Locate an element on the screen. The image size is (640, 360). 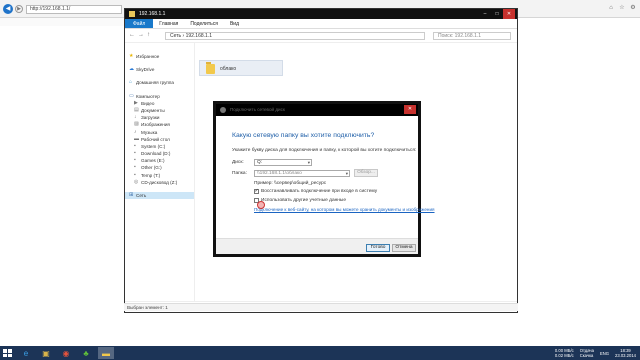
tree-item: ⊞ Сеть is located at coordinates (159, 196).